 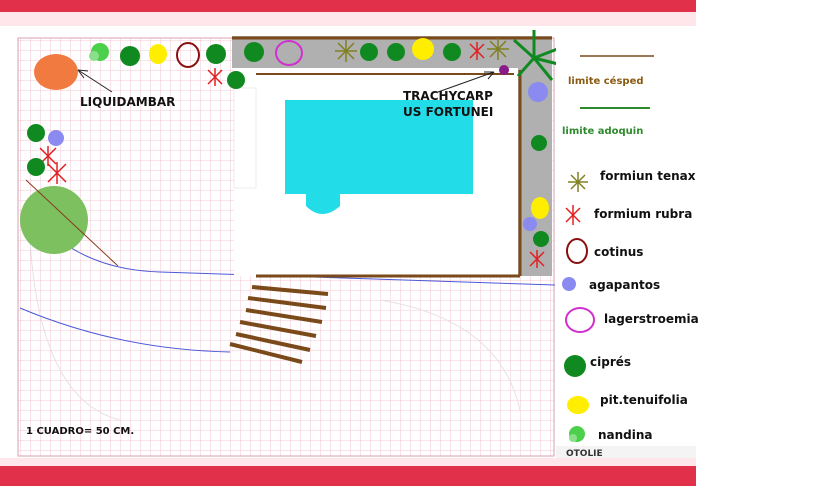 What do you see at coordinates (56, 72) in the screenshot?
I see `liquidambar-tree` at bounding box center [56, 72].